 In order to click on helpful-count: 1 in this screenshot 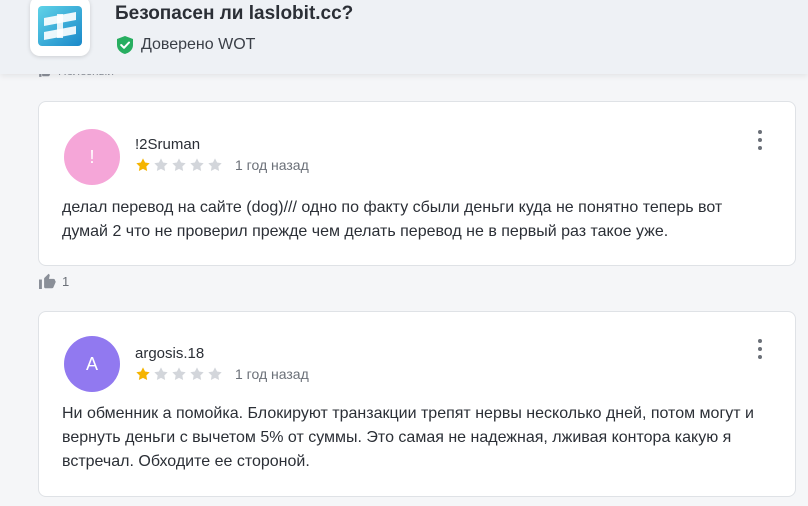, I will do `click(66, 281)`.